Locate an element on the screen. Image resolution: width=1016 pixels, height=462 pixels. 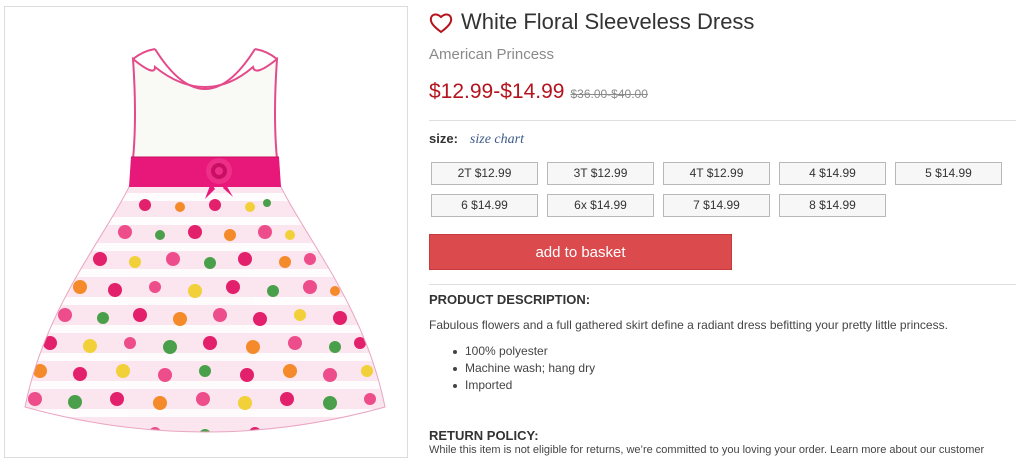
size-row: size: size chart is located at coordinates (476, 139).